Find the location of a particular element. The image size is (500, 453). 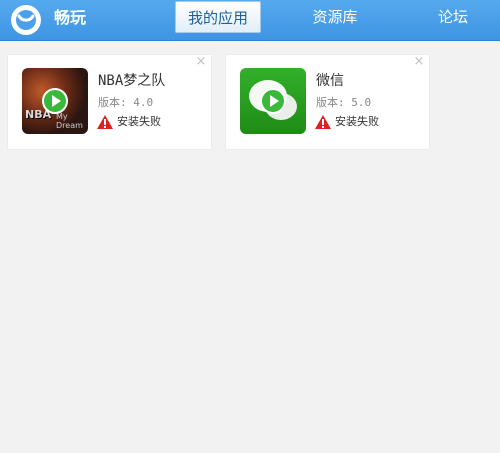

app-card-wechat: × 微信 版本: 5.0 安装失败 is located at coordinates (327, 102).